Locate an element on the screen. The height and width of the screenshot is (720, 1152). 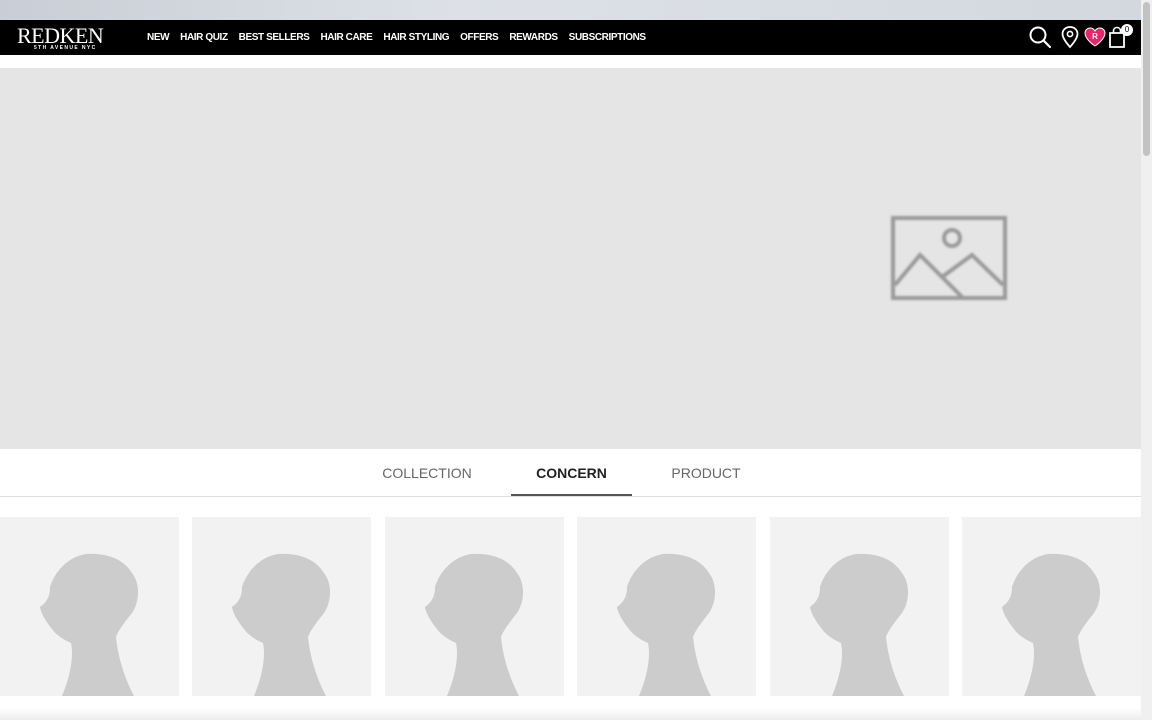
search-icon is located at coordinates (1040, 37).